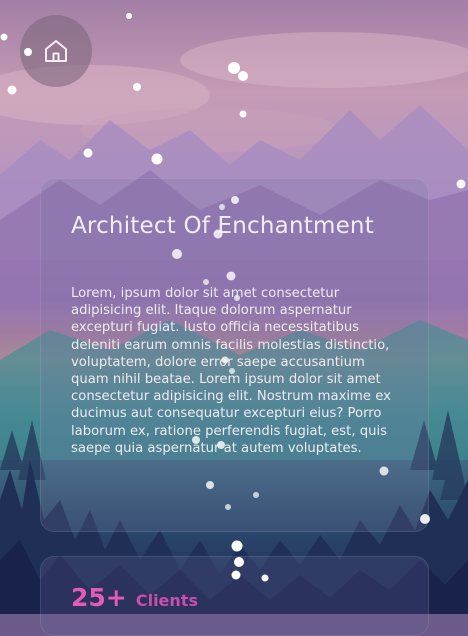 The image size is (468, 636). I want to click on home-icon, so click(56, 51).